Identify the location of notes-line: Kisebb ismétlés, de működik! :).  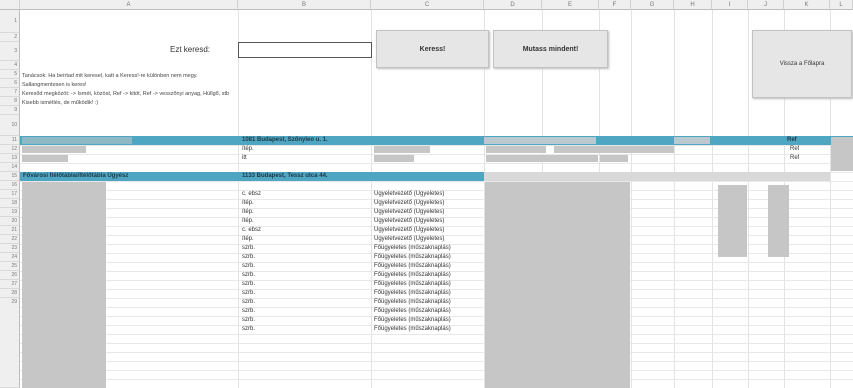
(60, 103).